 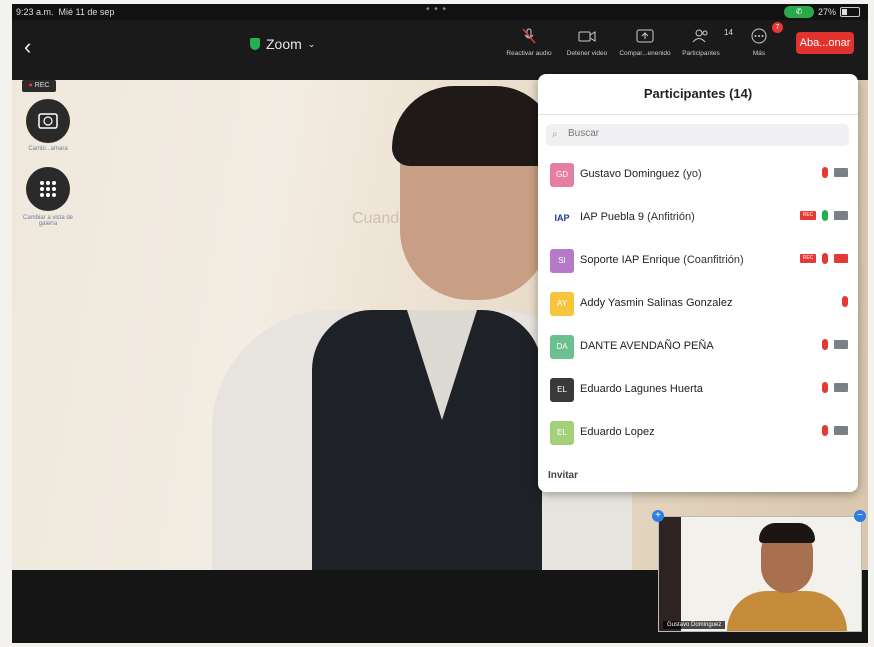 I want to click on chevron-down-icon: ⌄, so click(x=311, y=43).